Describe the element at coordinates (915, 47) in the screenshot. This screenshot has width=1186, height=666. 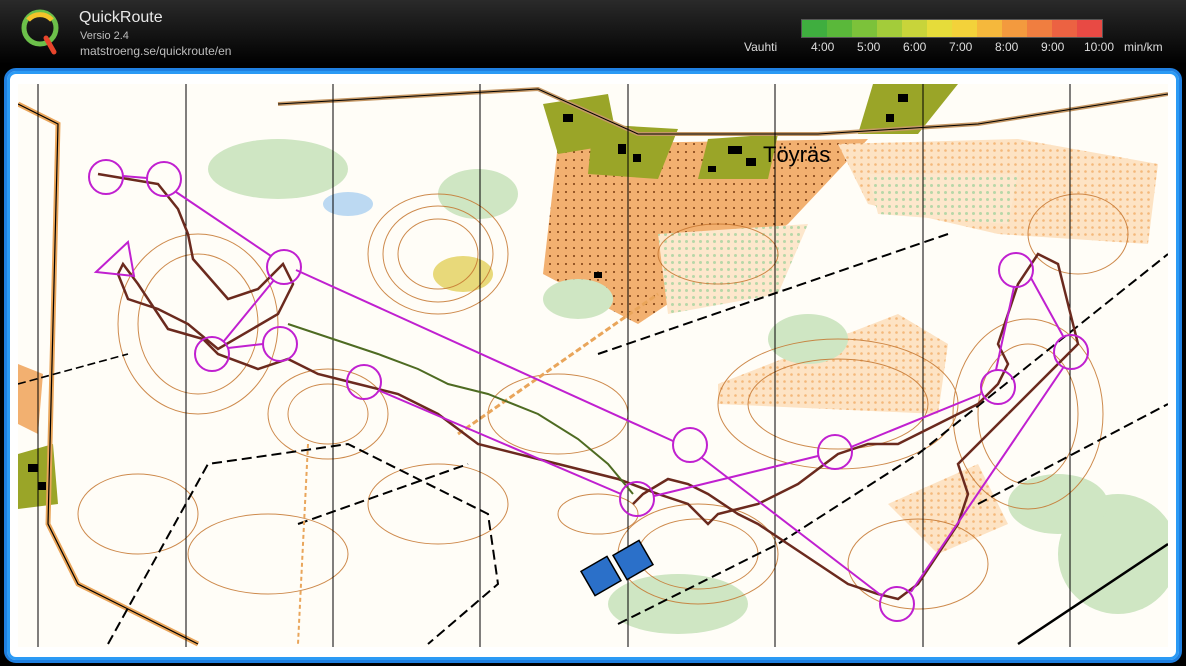
I see `pace-tick: 6:00` at that location.